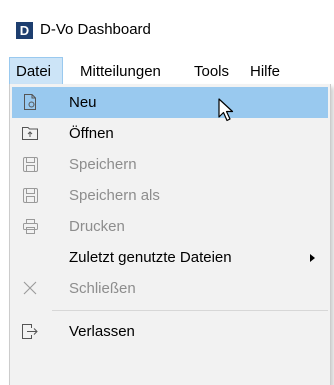 This screenshot has width=334, height=385. What do you see at coordinates (312, 258) in the screenshot?
I see `submenu-arrow-icon` at bounding box center [312, 258].